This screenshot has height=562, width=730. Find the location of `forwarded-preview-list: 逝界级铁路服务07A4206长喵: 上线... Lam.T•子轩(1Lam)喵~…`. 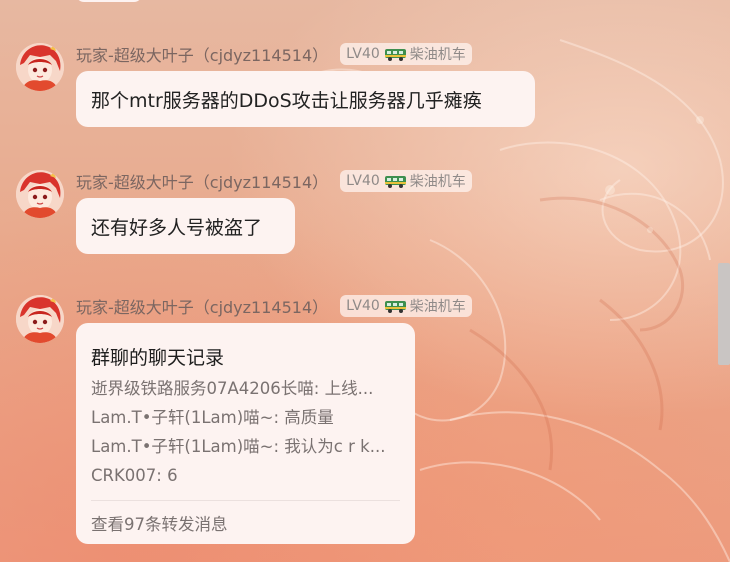

forwarded-preview-list: 逝界级铁路服务07A4206长喵: 上线... Lam.T•子轩(1Lam)喵~… is located at coordinates (238, 436).